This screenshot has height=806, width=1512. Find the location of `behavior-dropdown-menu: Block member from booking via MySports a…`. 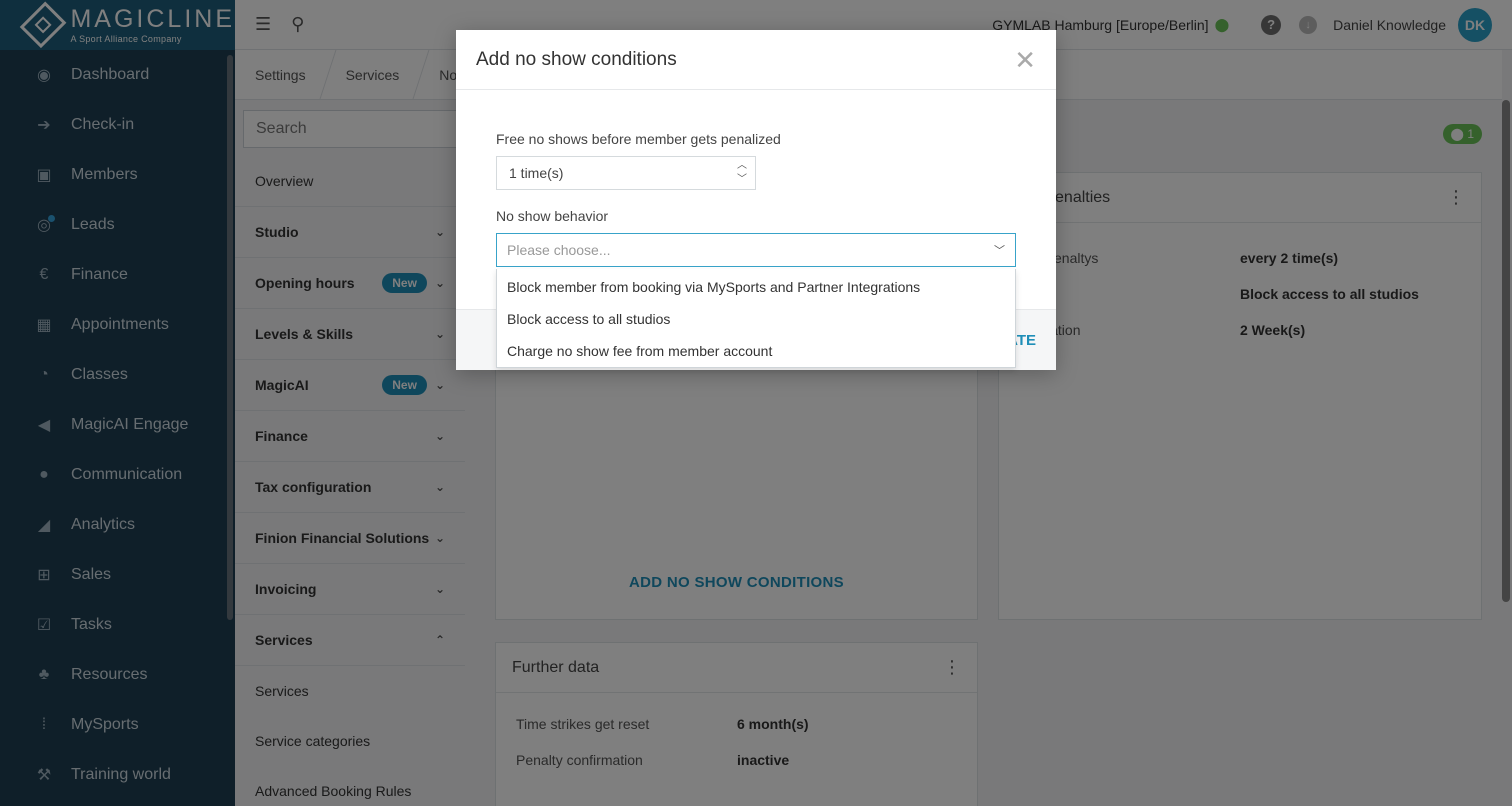

behavior-dropdown-menu: Block member from booking via MySports a… is located at coordinates (756, 318).